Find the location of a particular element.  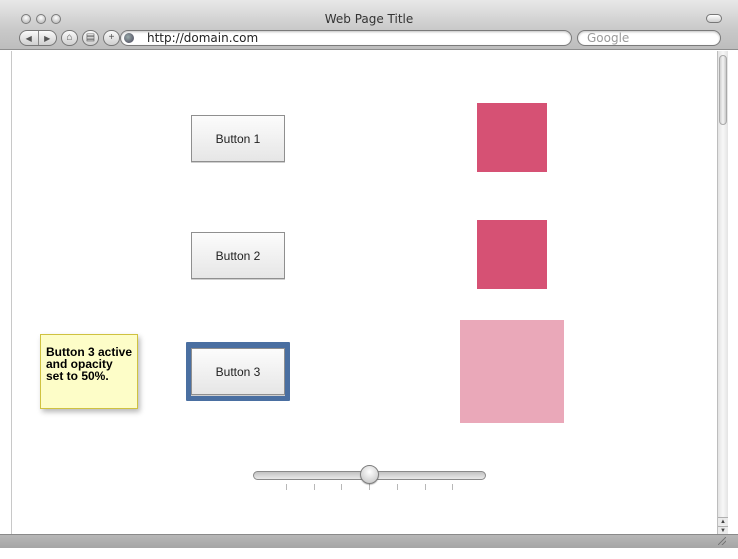

search-placeholder: Google is located at coordinates (608, 38).